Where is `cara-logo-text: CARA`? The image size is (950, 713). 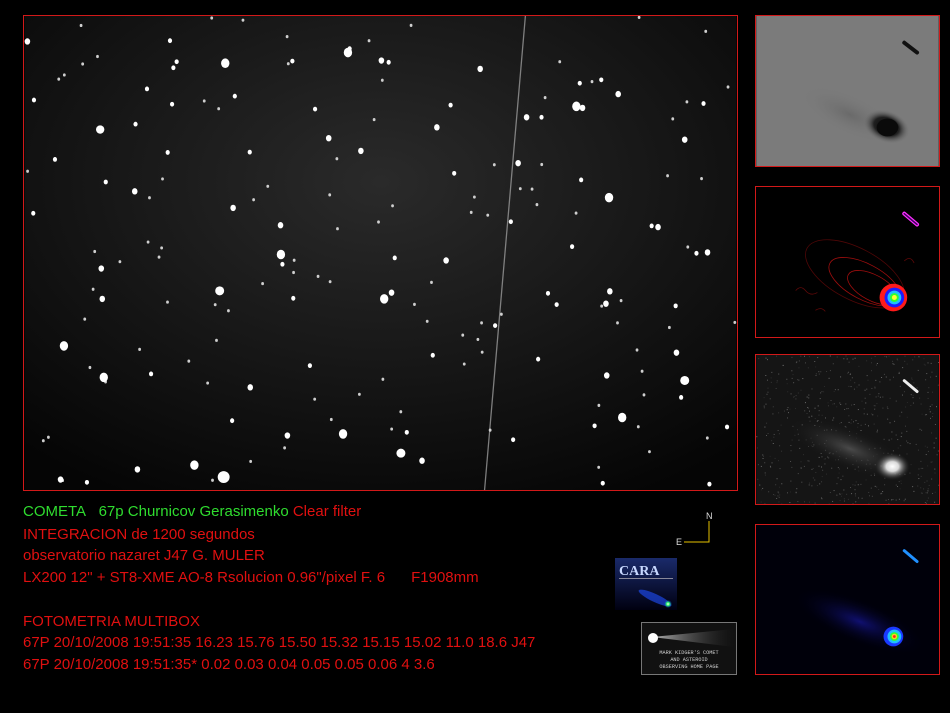 cara-logo-text: CARA is located at coordinates (639, 571).